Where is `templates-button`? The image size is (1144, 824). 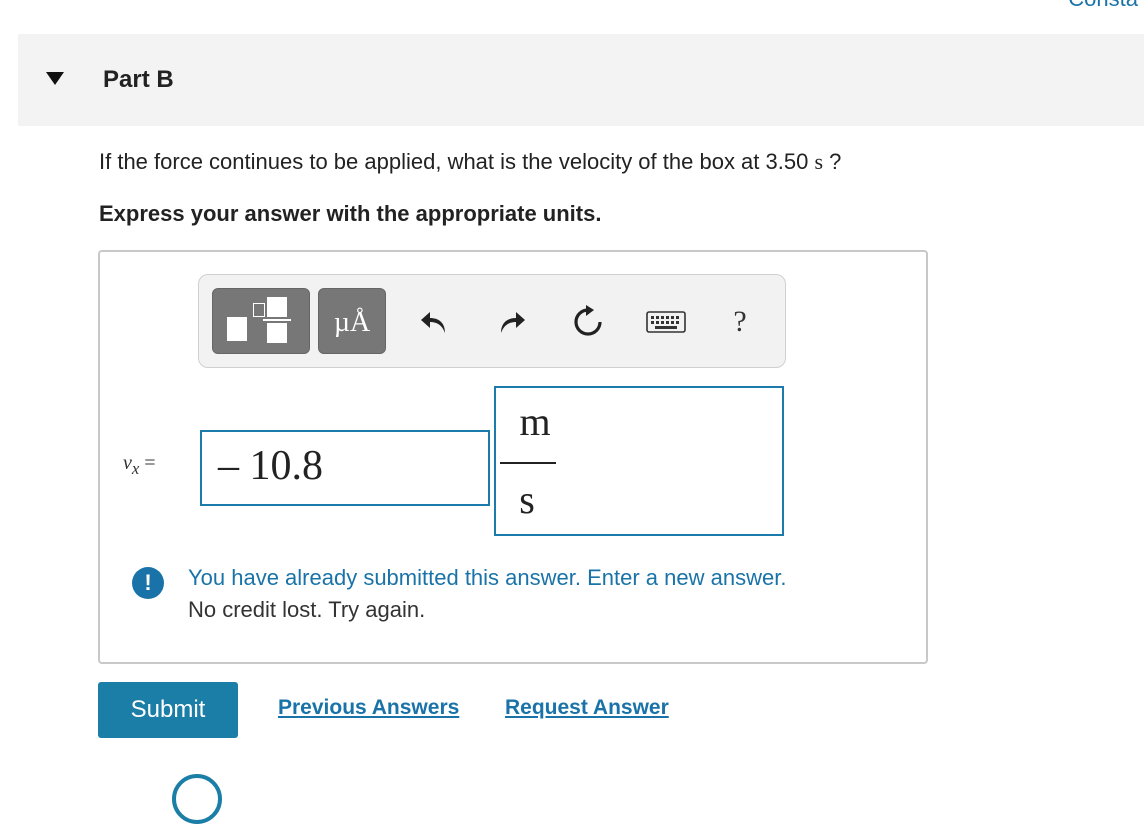
templates-button is located at coordinates (261, 321).